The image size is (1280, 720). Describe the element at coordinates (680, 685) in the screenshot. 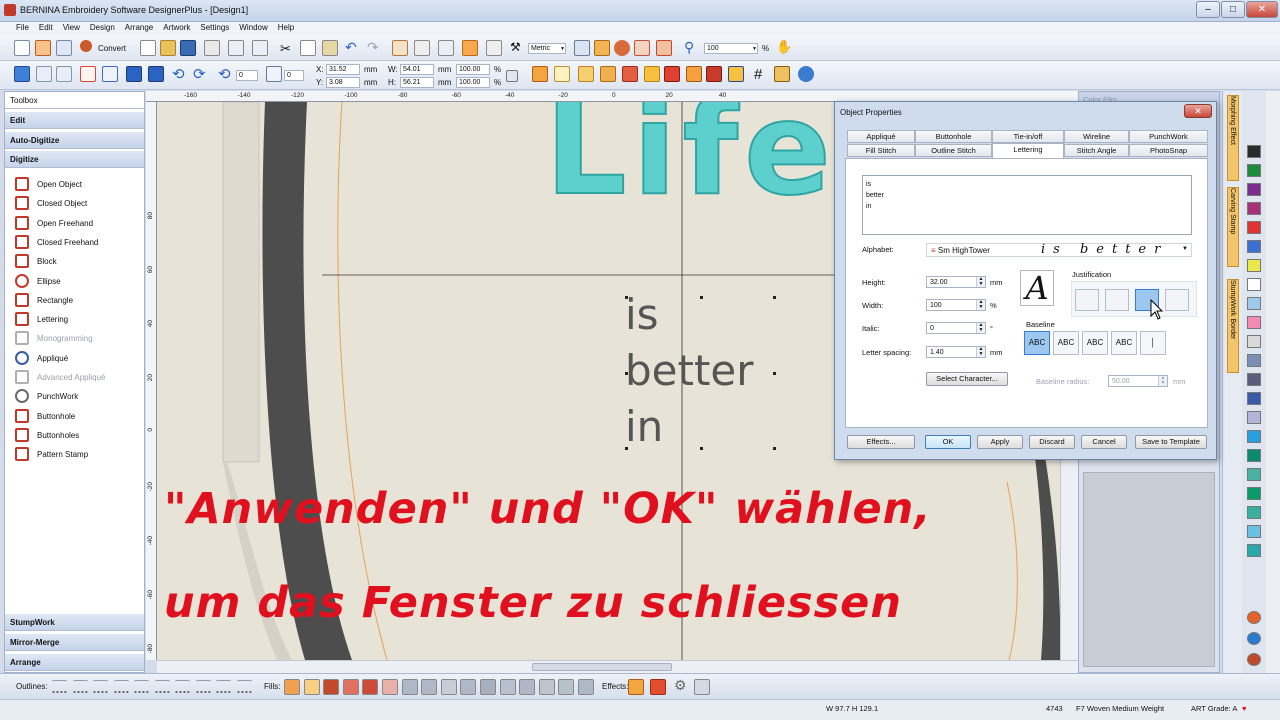

I see `effect-gear-icon: ⚙` at that location.